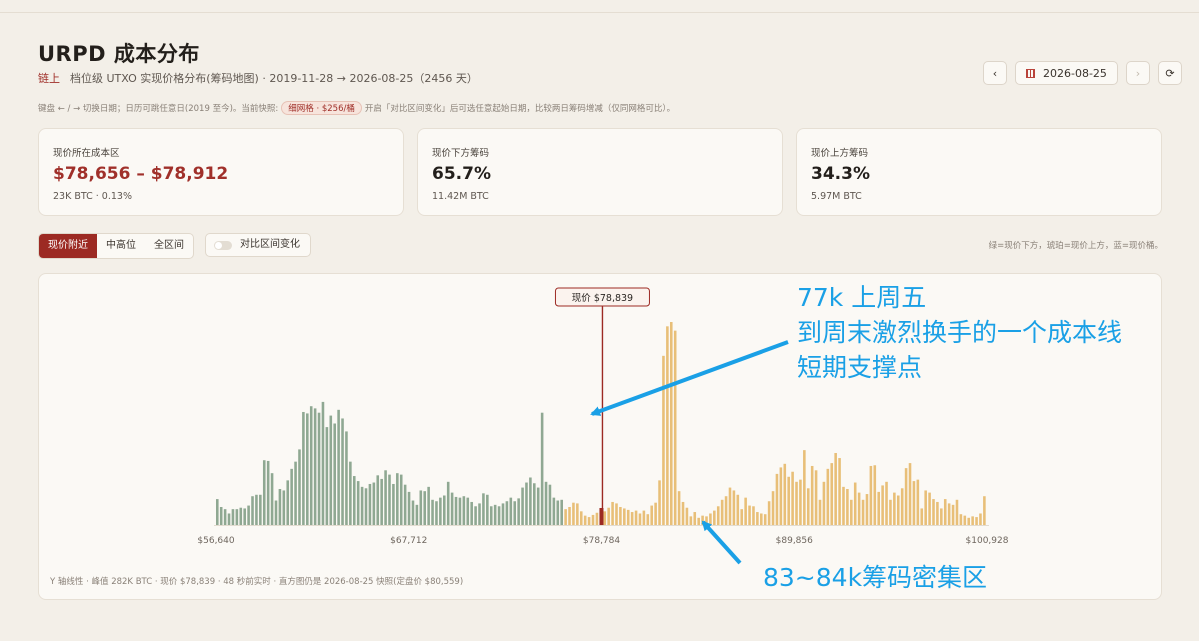  Describe the element at coordinates (223, 245) in the screenshot. I see `toggle-switch-icon` at that location.